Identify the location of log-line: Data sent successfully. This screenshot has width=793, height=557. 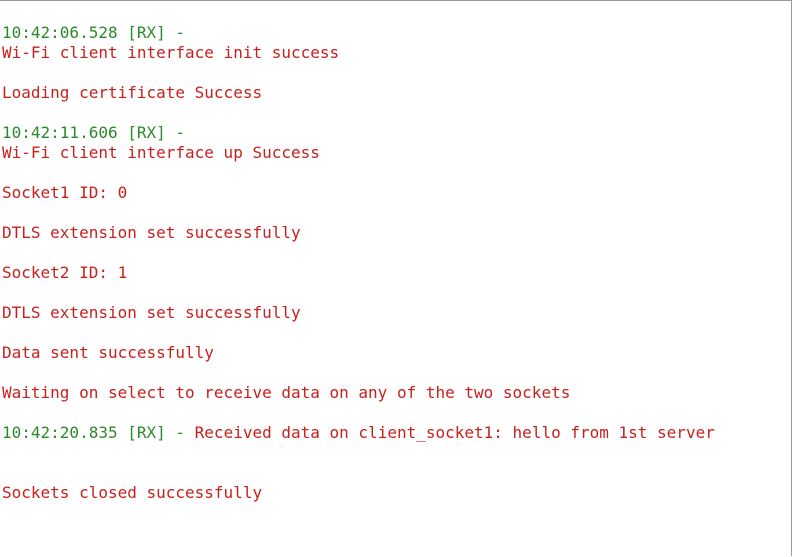
(108, 353).